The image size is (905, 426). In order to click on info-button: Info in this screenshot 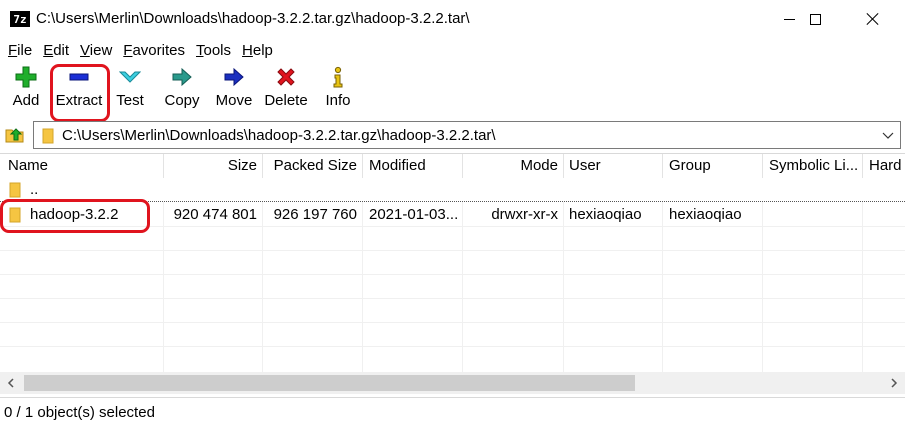, I will do `click(338, 91)`.